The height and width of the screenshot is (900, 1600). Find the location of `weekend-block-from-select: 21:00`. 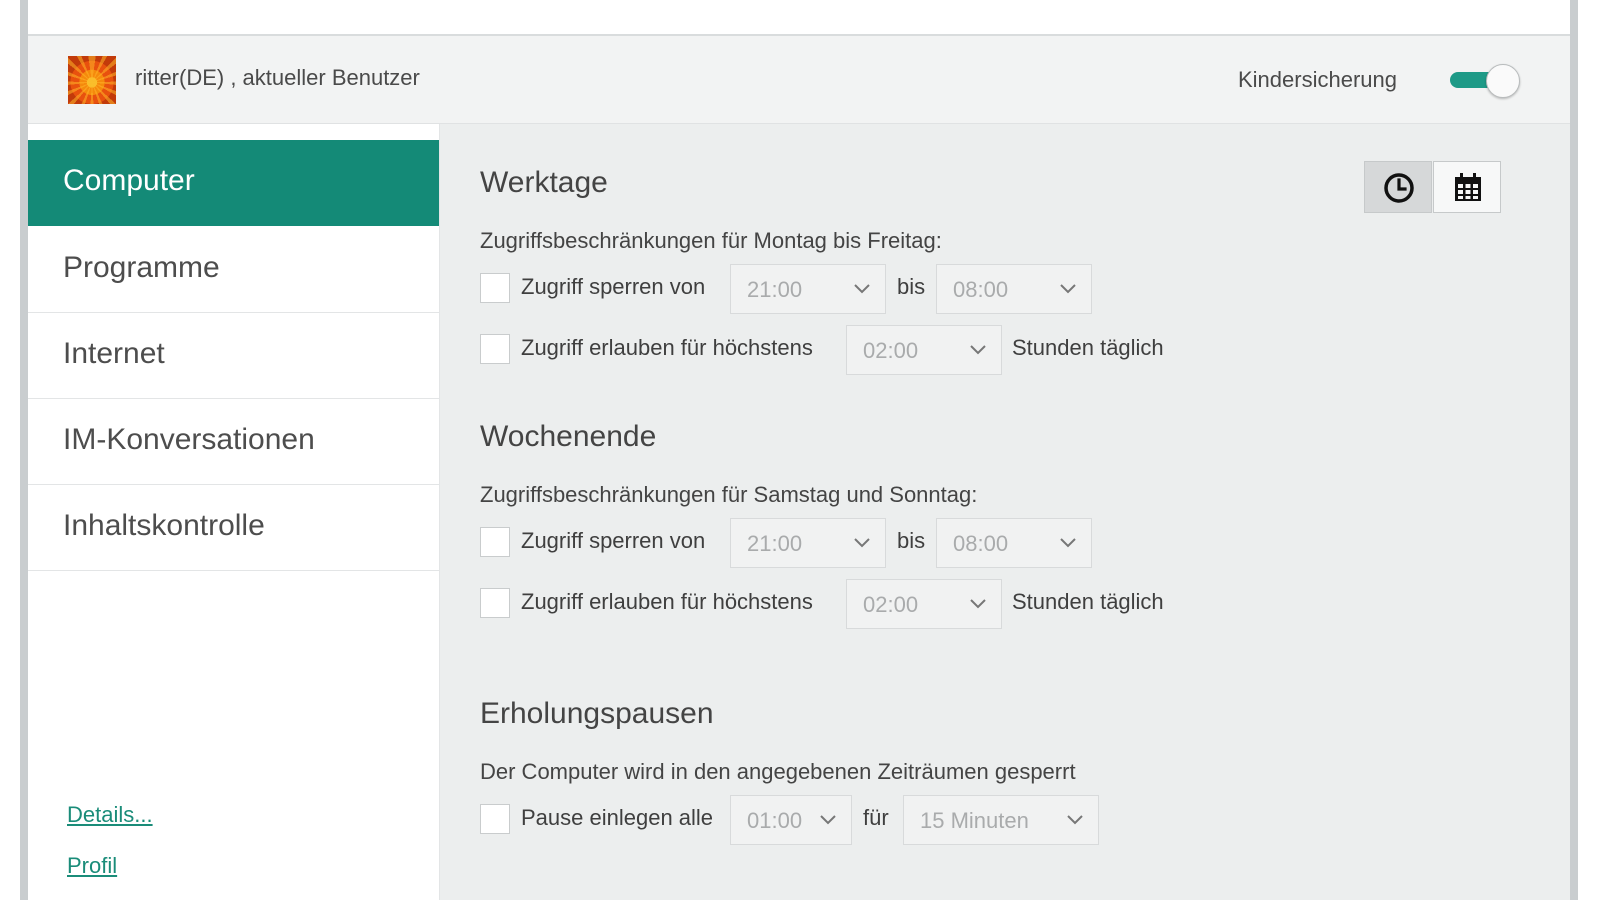

weekend-block-from-select: 21:00 is located at coordinates (808, 543).